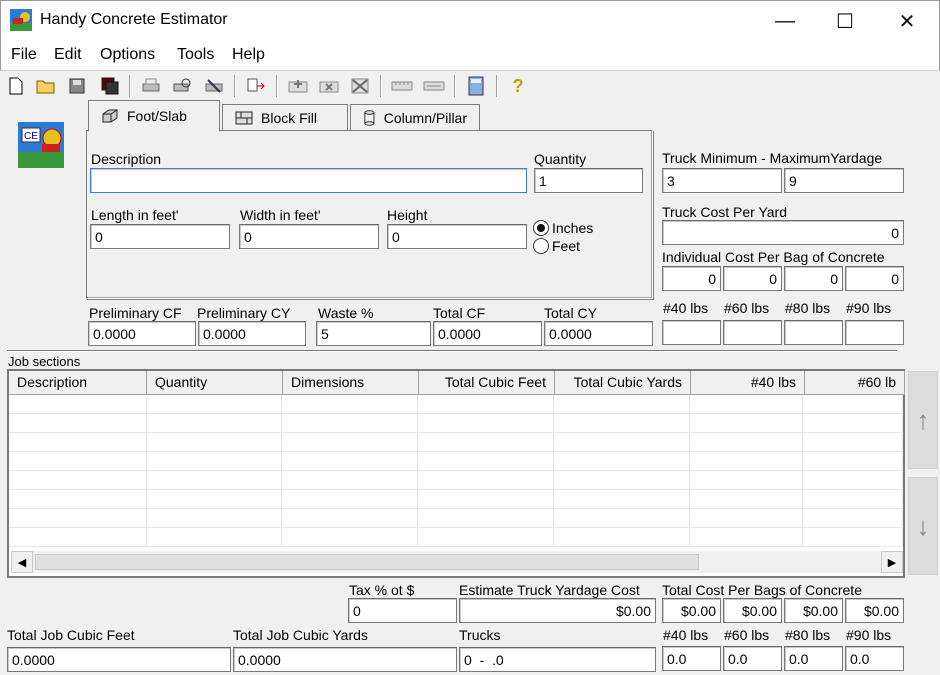 This screenshot has height=675, width=940. Describe the element at coordinates (367, 562) in the screenshot. I see `scroll-thumb` at that location.